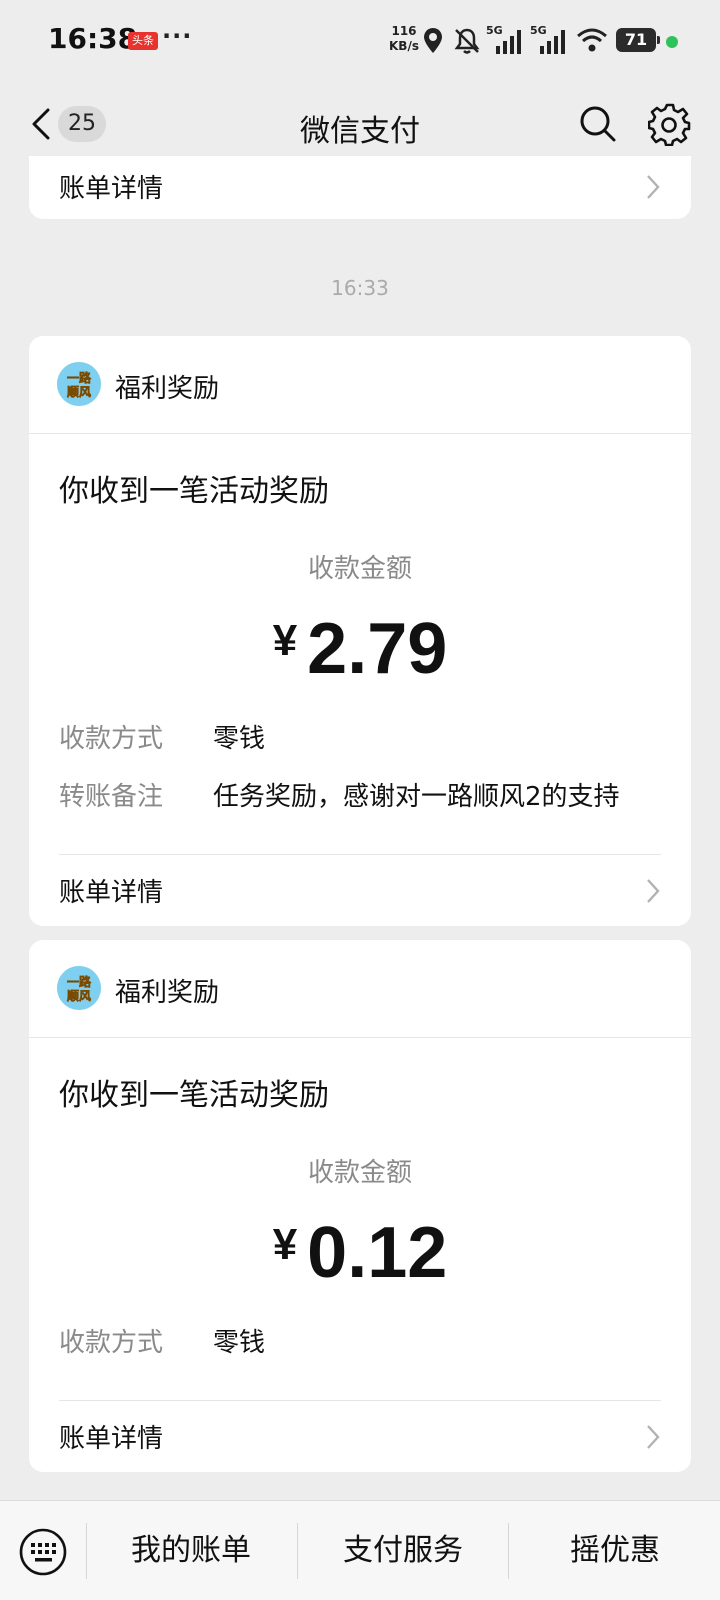 This screenshot has height=1600, width=720. What do you see at coordinates (592, 40) in the screenshot?
I see `wifi-icon` at bounding box center [592, 40].